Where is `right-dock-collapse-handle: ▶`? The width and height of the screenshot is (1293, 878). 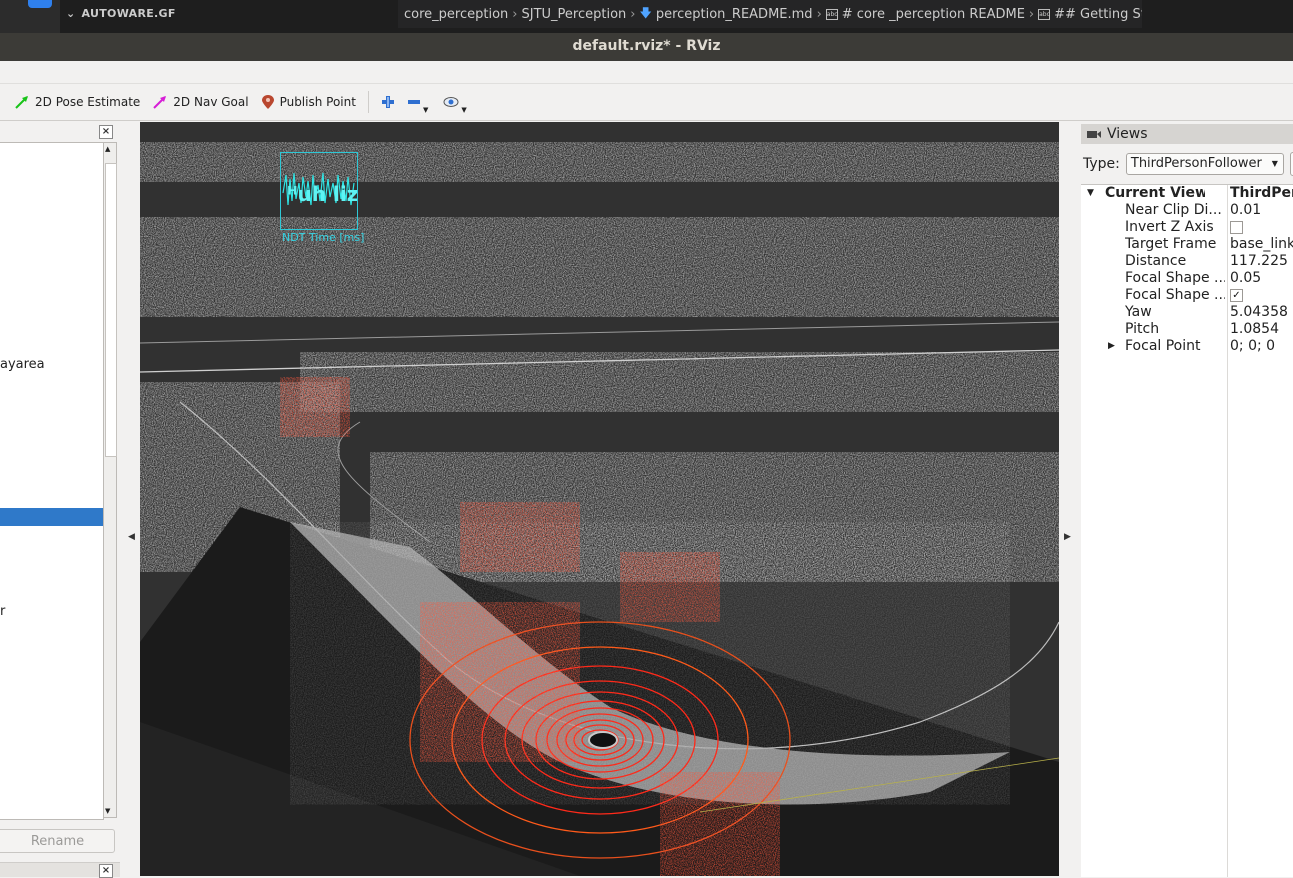 right-dock-collapse-handle: ▶ is located at coordinates (1070, 499).